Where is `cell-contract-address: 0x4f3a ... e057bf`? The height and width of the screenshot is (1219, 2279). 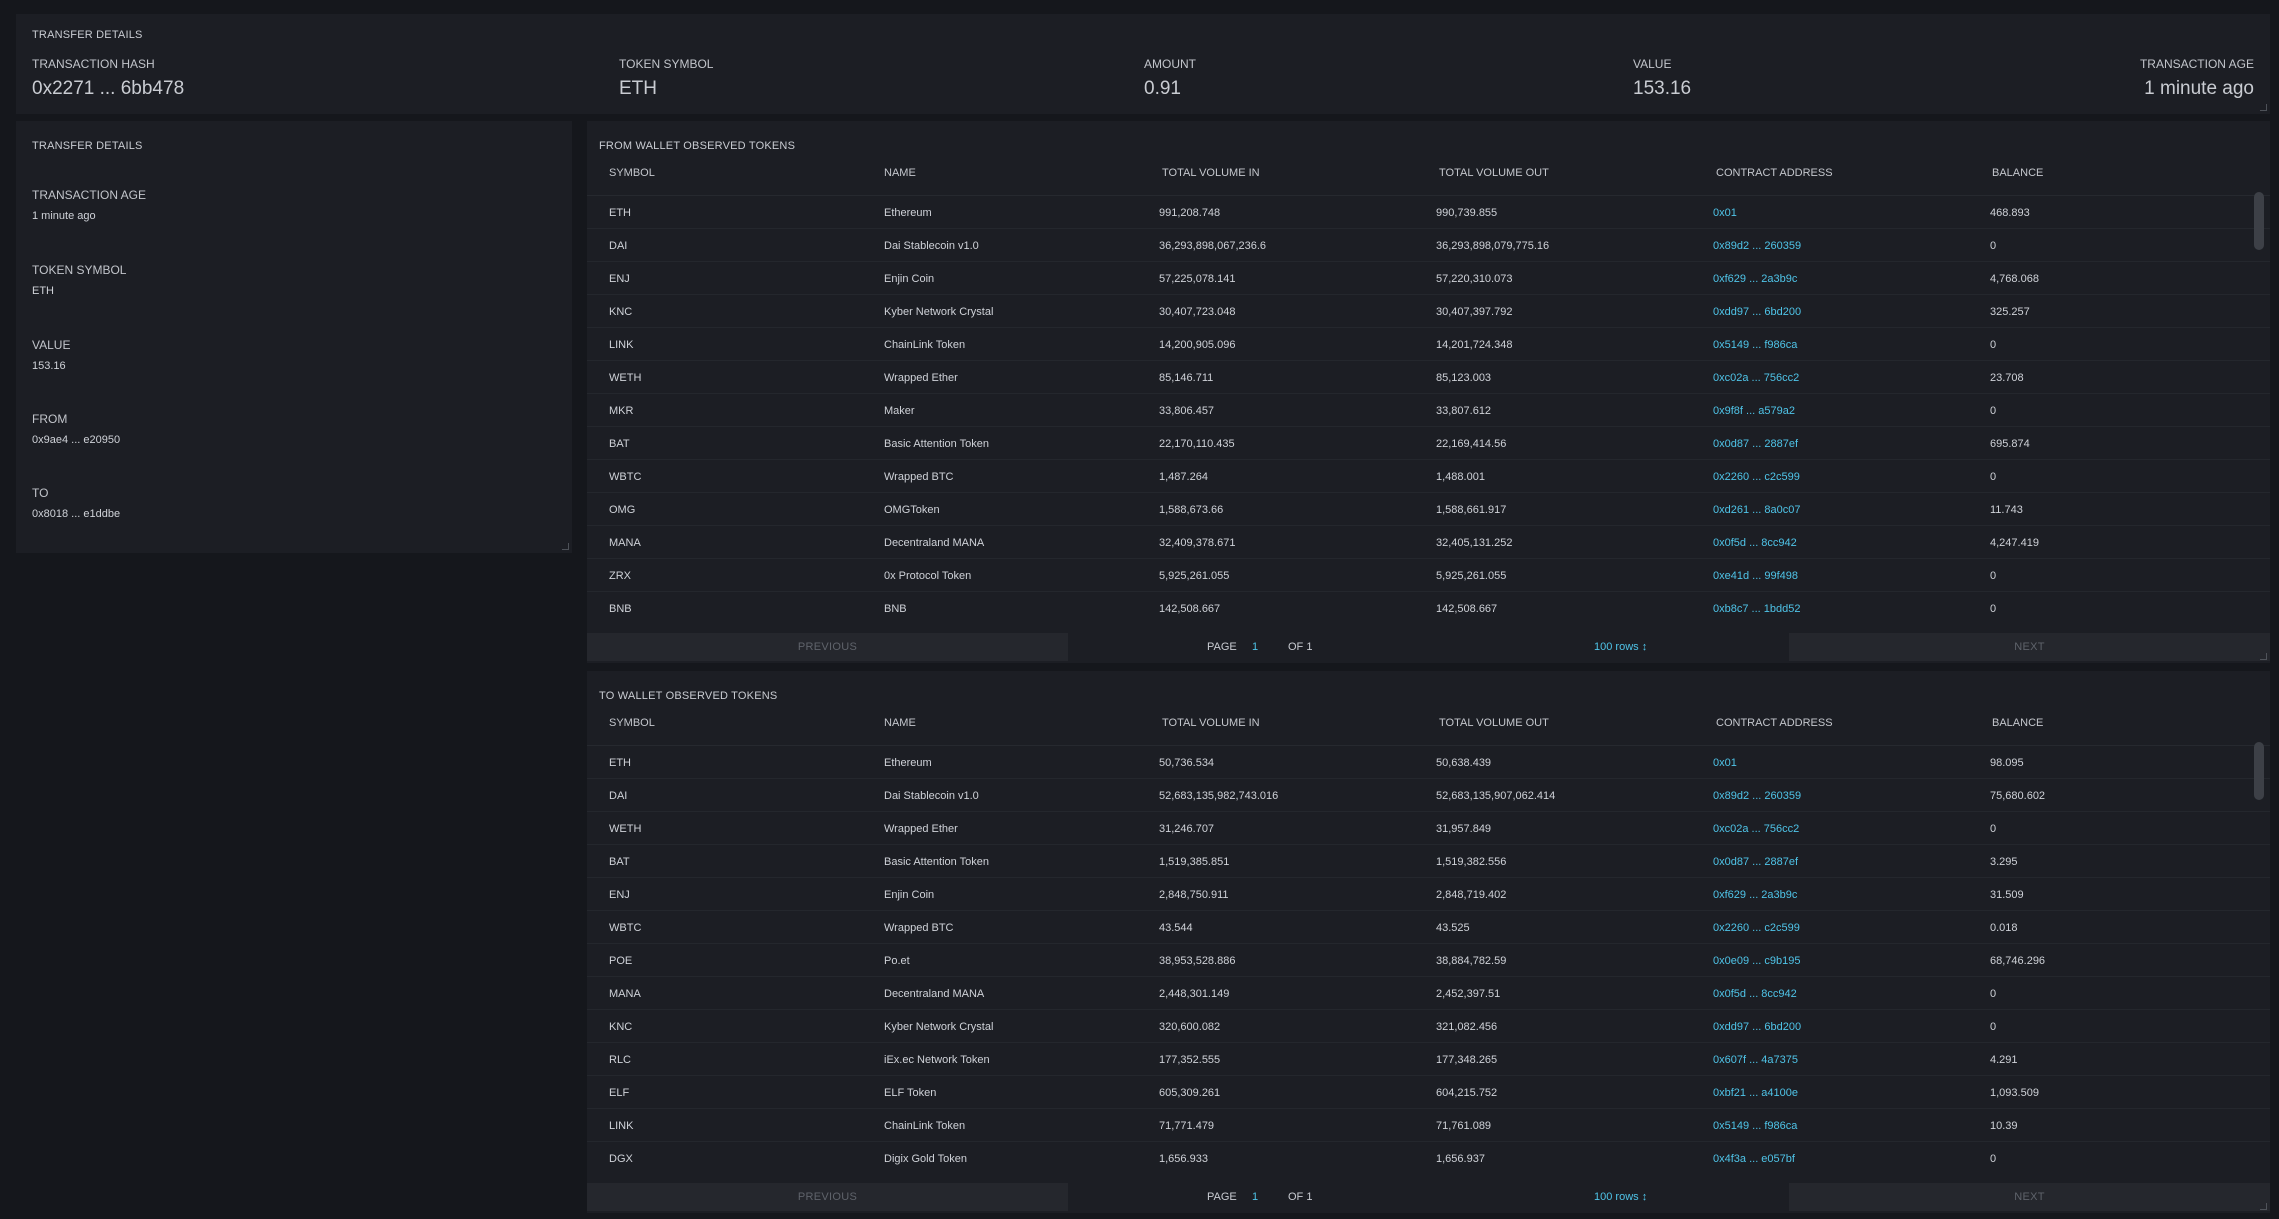
cell-contract-address: 0x4f3a ... e057bf is located at coordinates (1754, 1159).